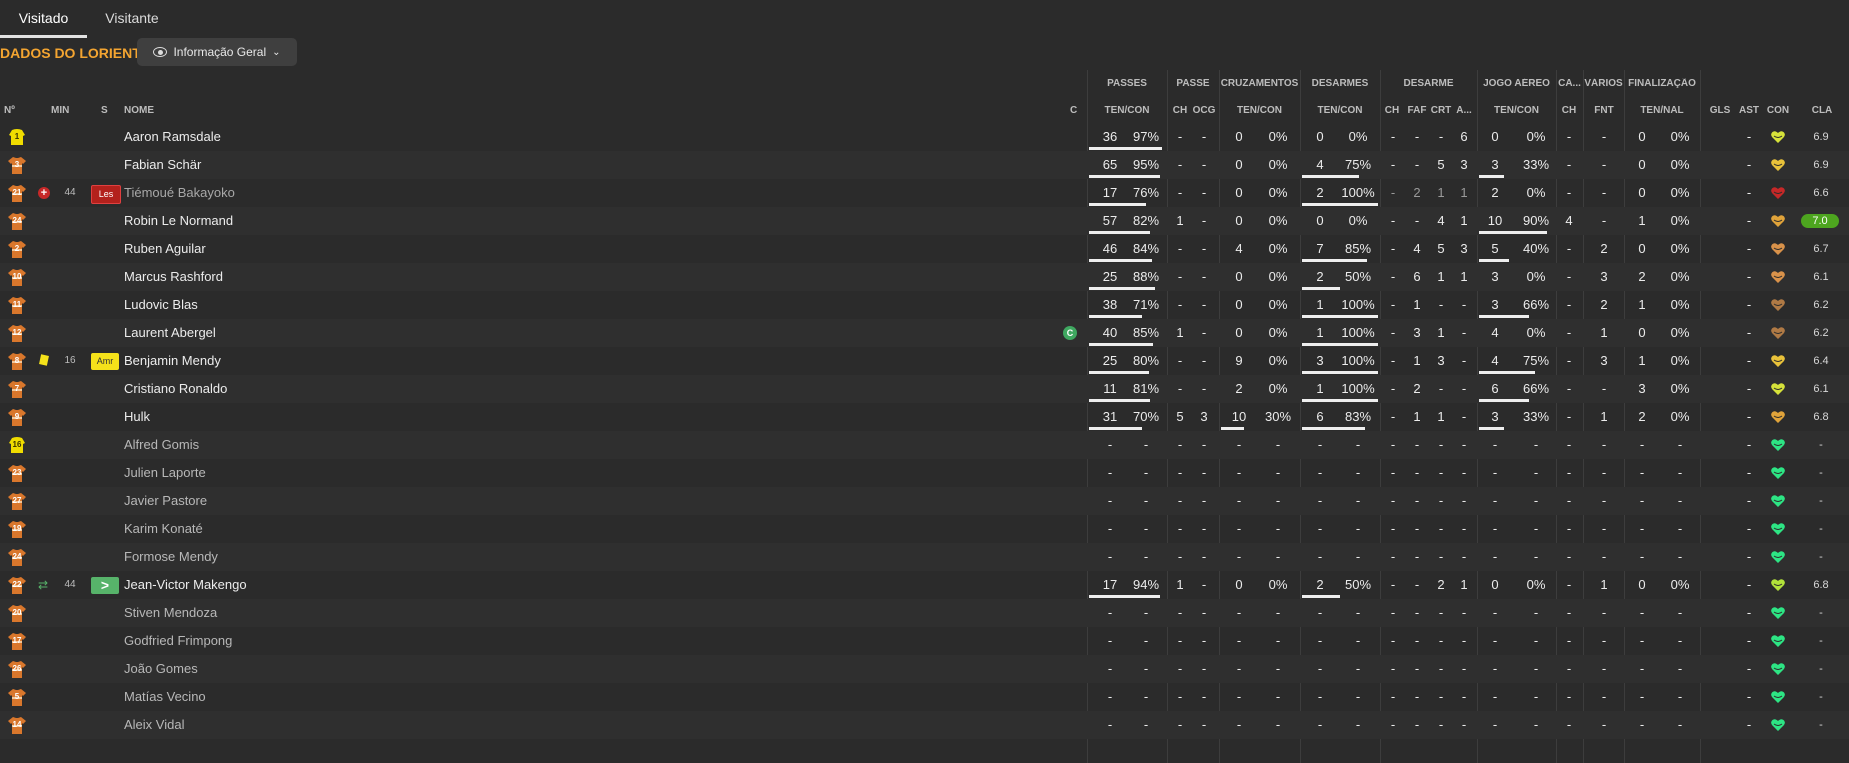 The height and width of the screenshot is (763, 1849). I want to click on player-name: Tiémoué Bakayoko, so click(574, 193).